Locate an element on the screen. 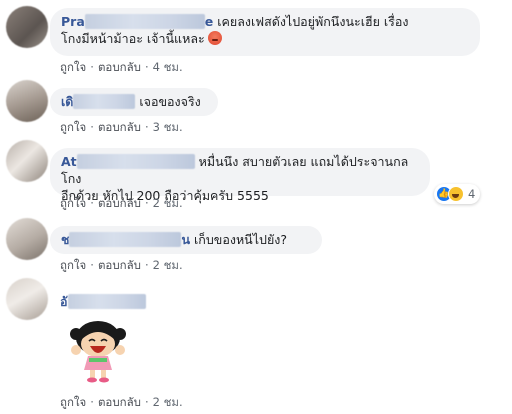 The image size is (512, 414). comment-actions: ถูกใจ · ตอบกลับ · 3 ชม. is located at coordinates (121, 127).